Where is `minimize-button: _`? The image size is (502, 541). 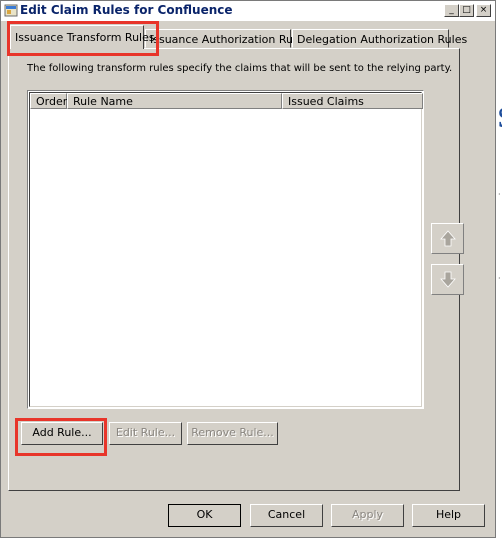 minimize-button: _ is located at coordinates (451, 10).